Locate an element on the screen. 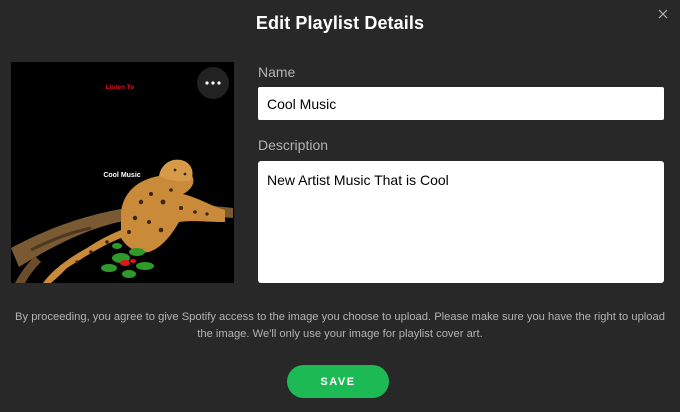 The height and width of the screenshot is (412, 680). close-icon is located at coordinates (663, 14).